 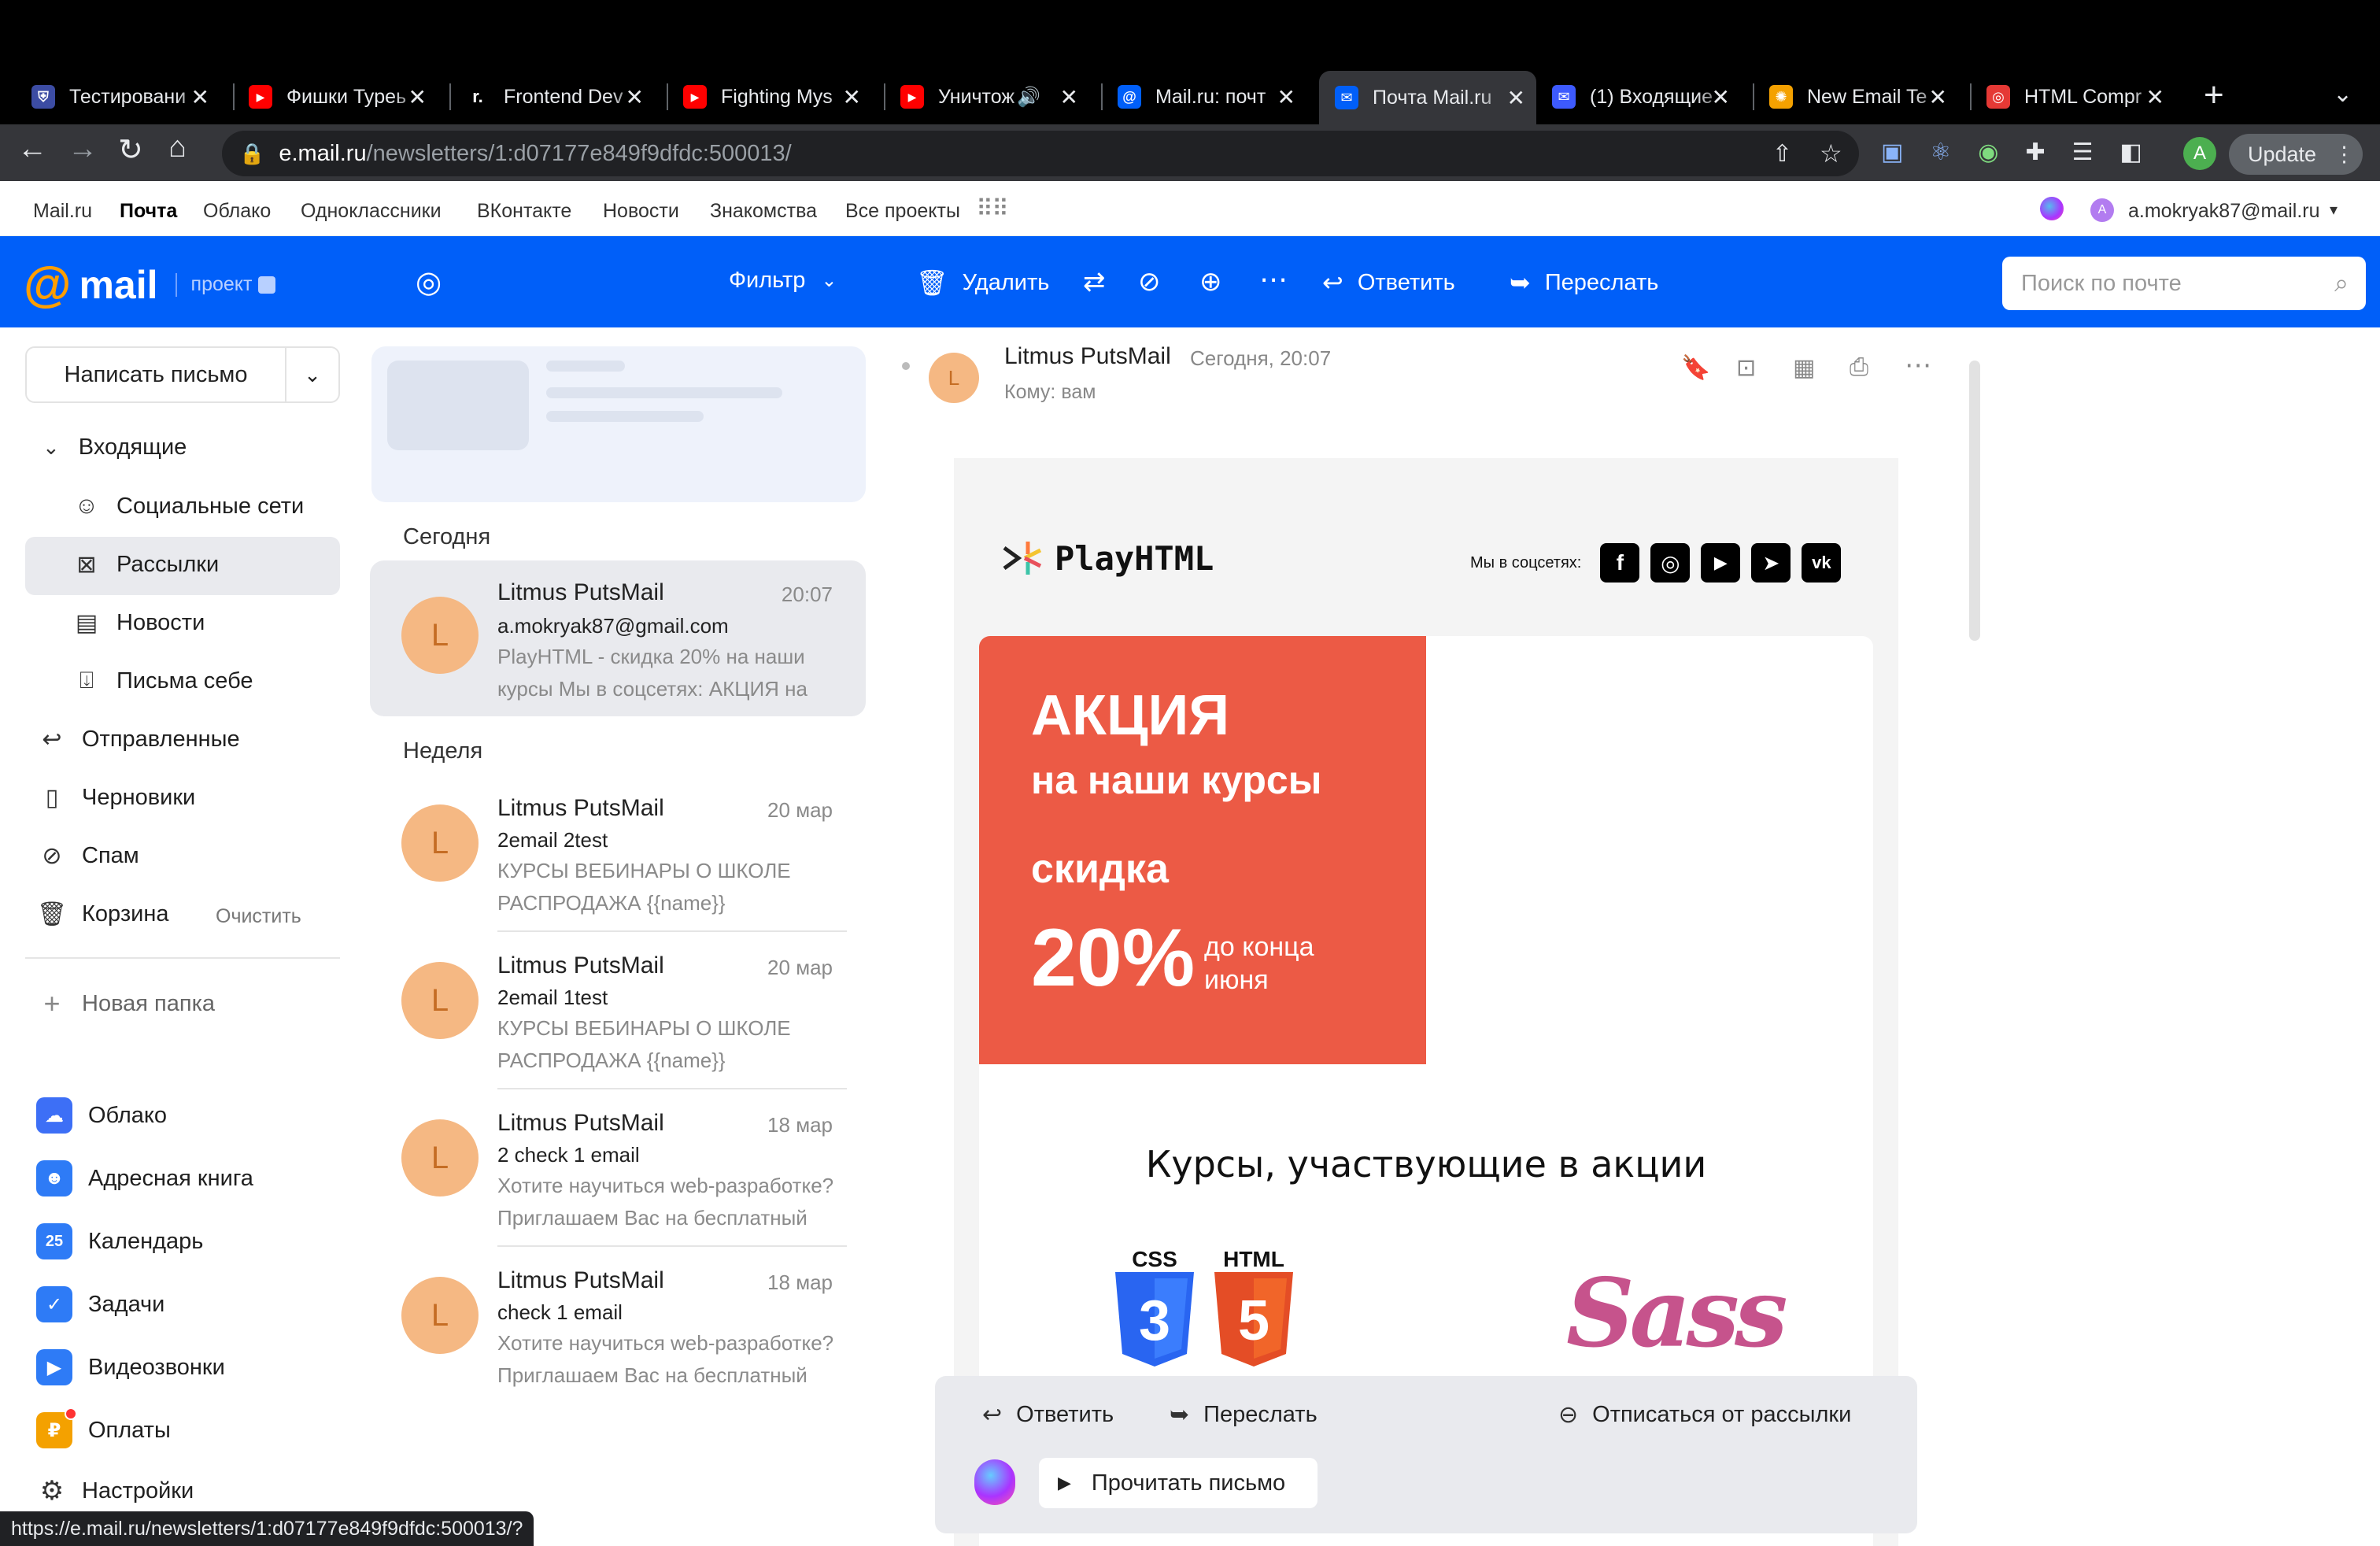 I want to click on update-button: Update ⋮, so click(x=2296, y=154).